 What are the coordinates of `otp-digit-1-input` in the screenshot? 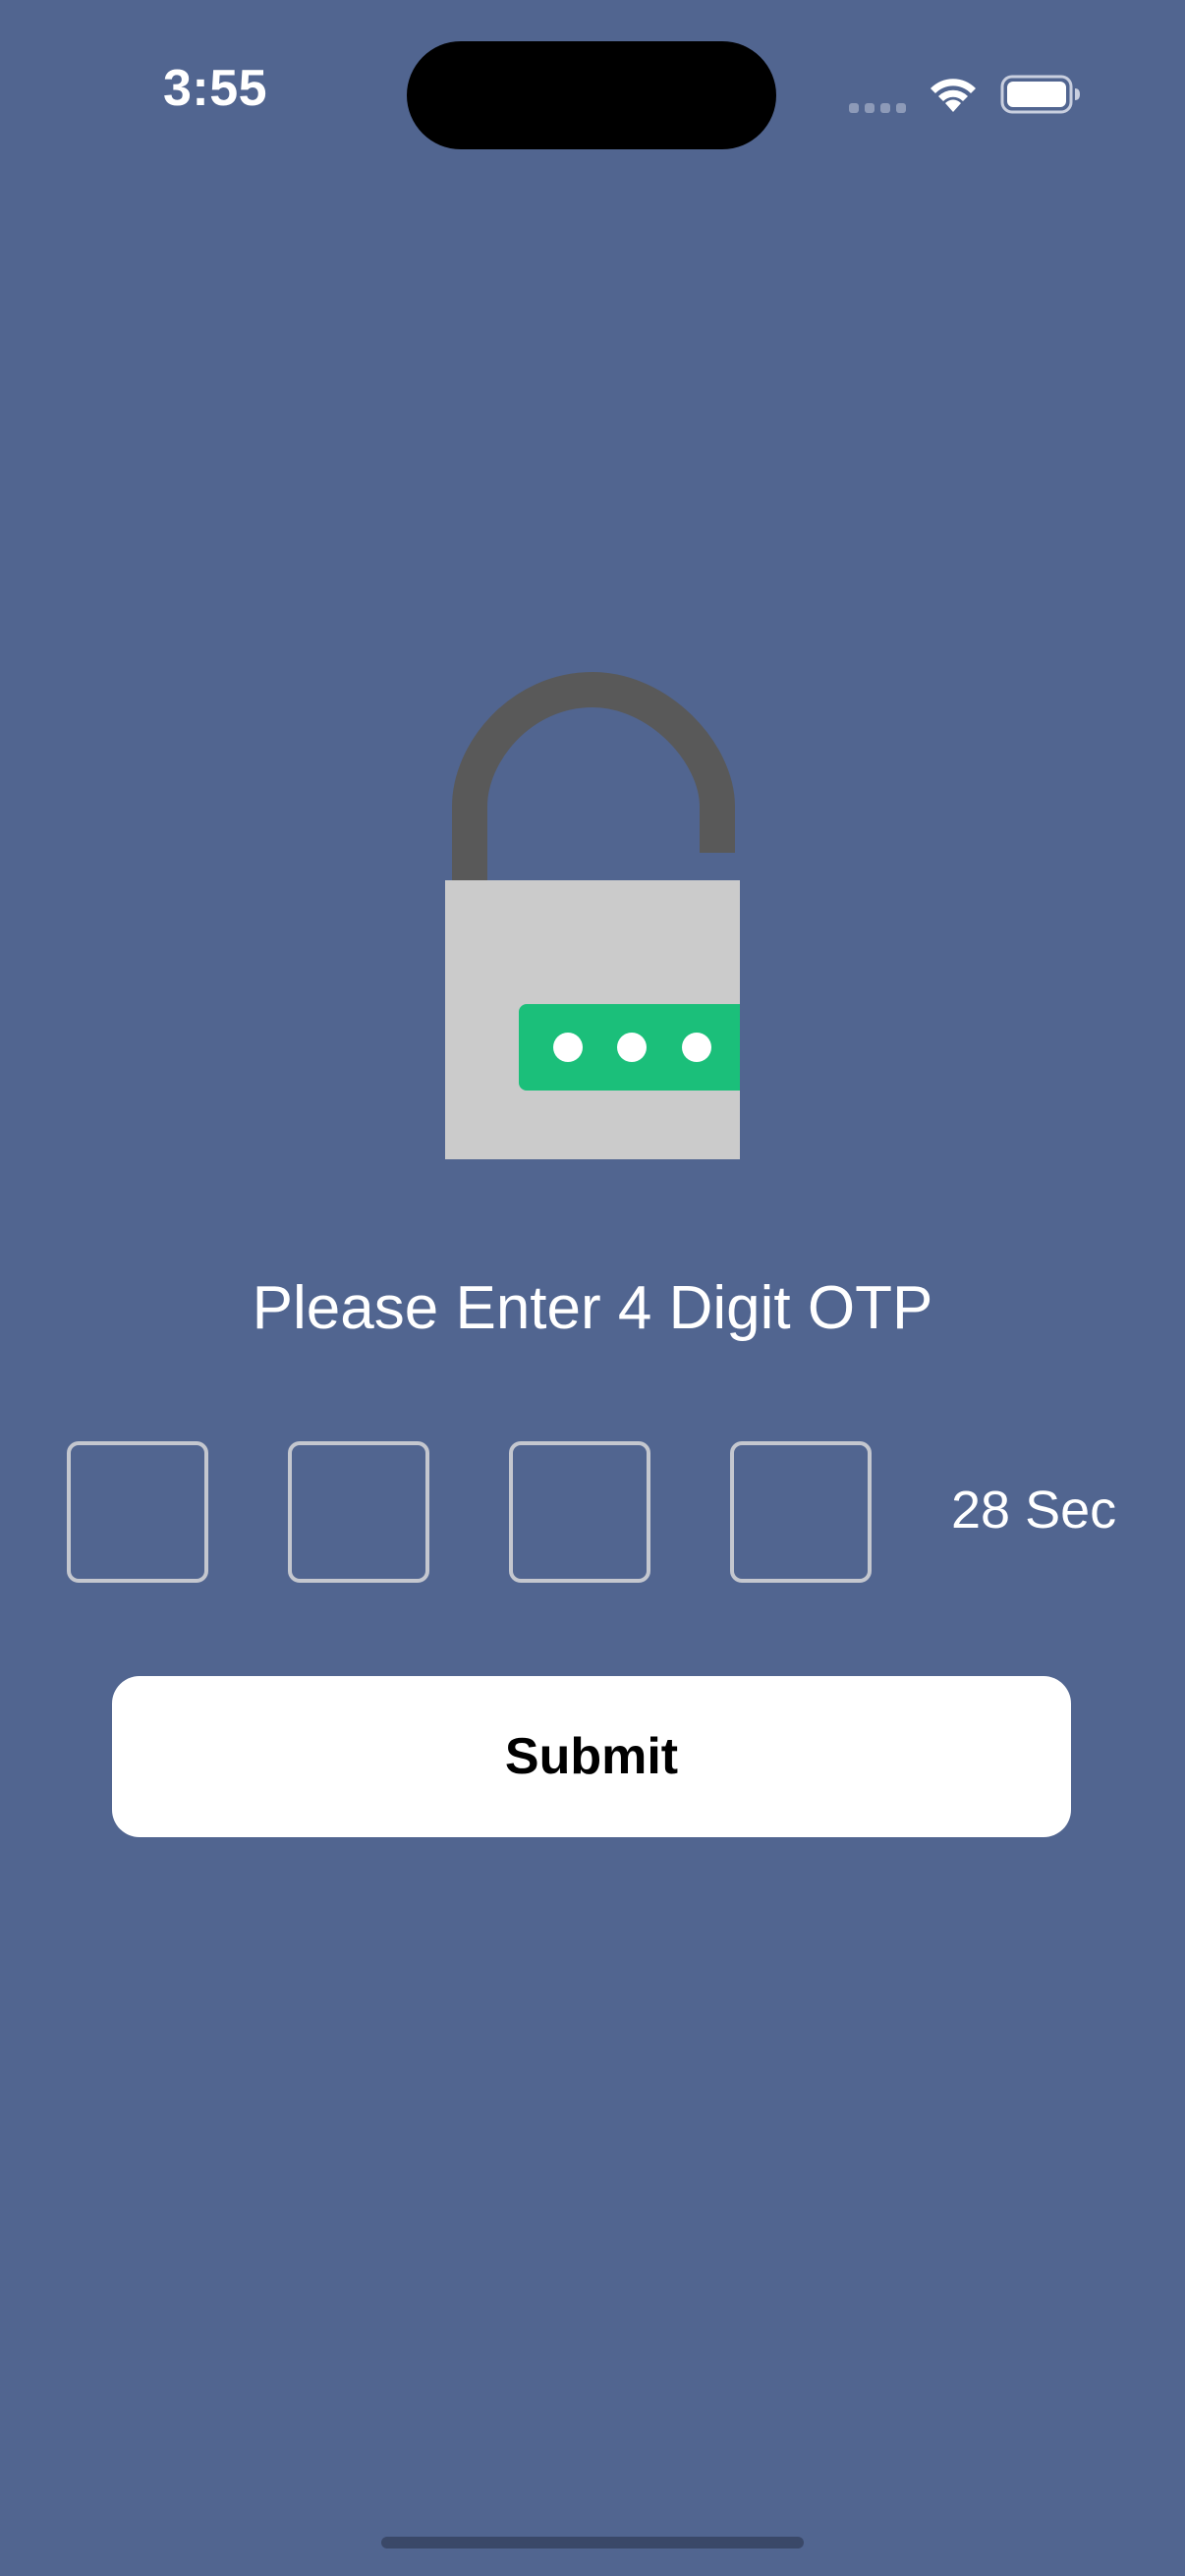 It's located at (137, 1512).